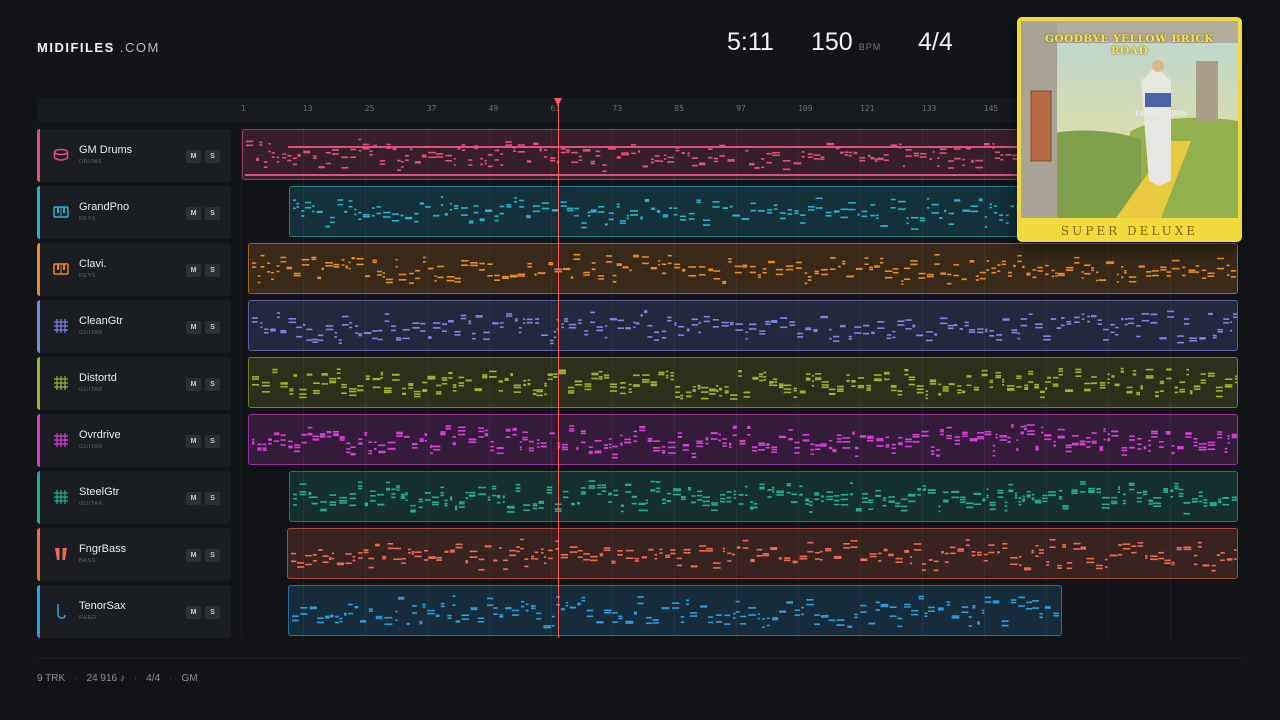  What do you see at coordinates (431, 108) in the screenshot?
I see `ruler-tick: 37` at bounding box center [431, 108].